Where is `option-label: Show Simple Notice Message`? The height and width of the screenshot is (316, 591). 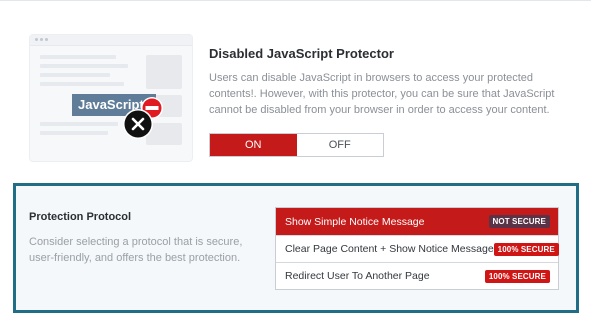 option-label: Show Simple Notice Message is located at coordinates (355, 221).